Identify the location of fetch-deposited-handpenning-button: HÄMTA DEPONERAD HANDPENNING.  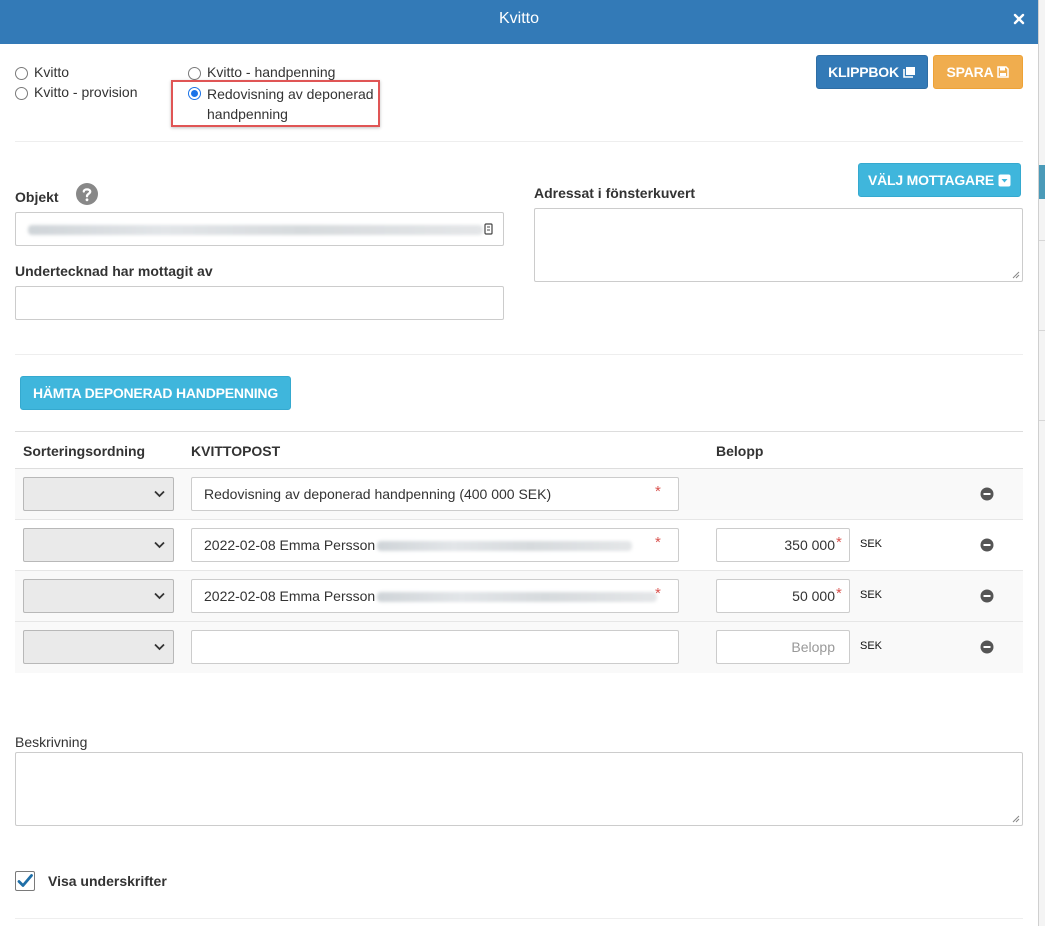
(155, 393).